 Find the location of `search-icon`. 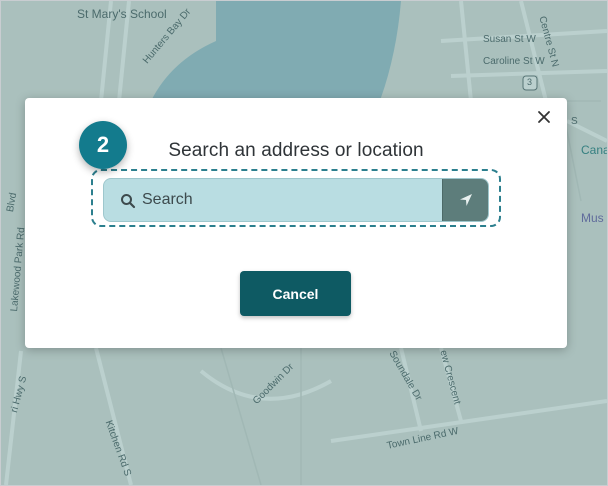

search-icon is located at coordinates (128, 201).